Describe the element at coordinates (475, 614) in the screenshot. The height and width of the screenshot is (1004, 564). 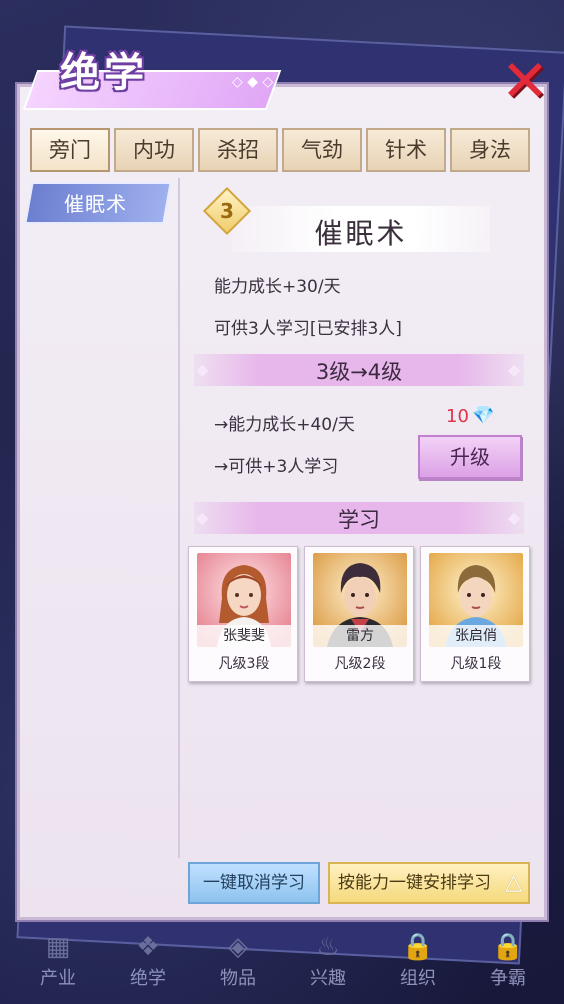
I see `learner-card: 张启俏 凡级1段` at that location.